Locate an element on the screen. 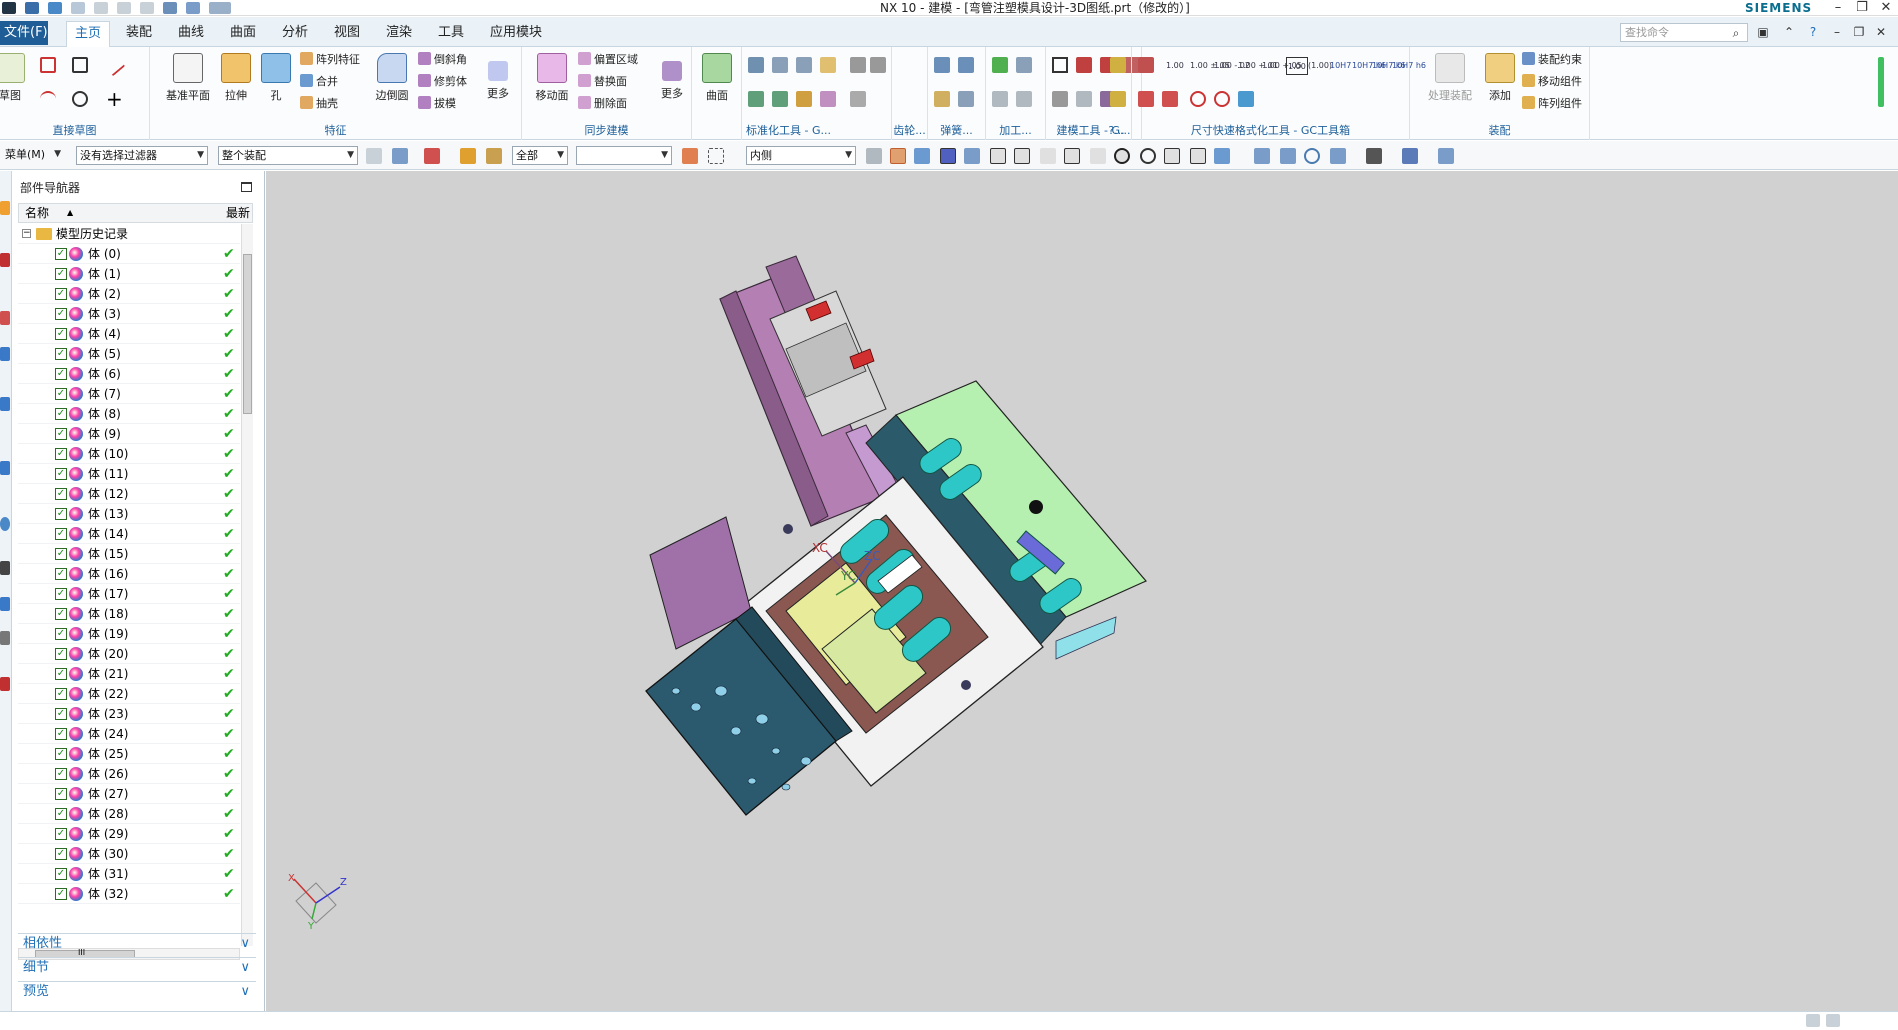  tree-row: ✓ 体 (24) ✔ is located at coordinates (129, 734).